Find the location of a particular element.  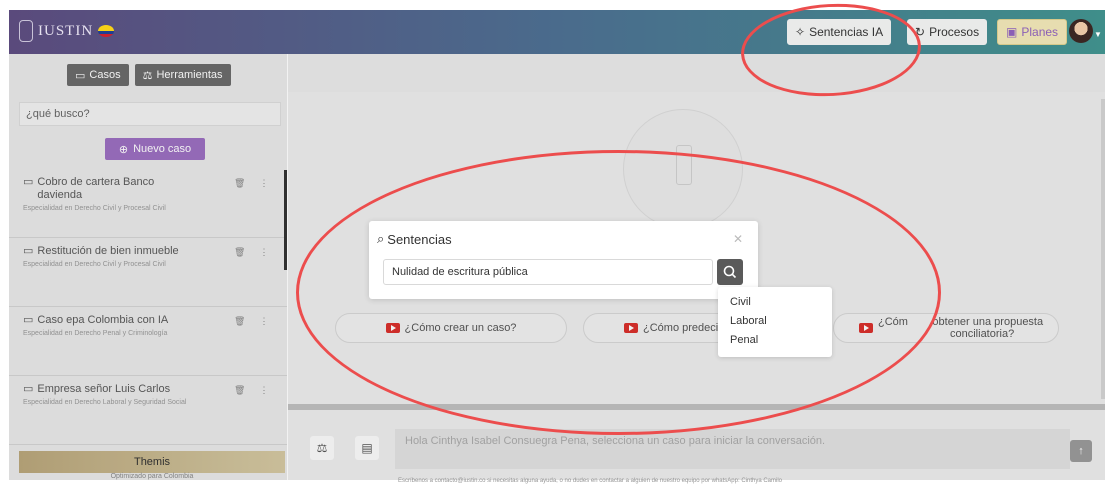

search-icon: ⌕ is located at coordinates (381, 238).